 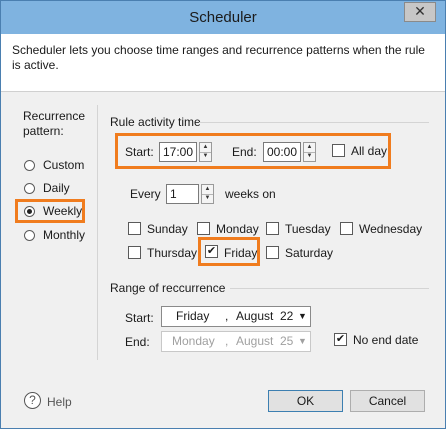 I want to click on all-day-label: All day, so click(x=369, y=151).